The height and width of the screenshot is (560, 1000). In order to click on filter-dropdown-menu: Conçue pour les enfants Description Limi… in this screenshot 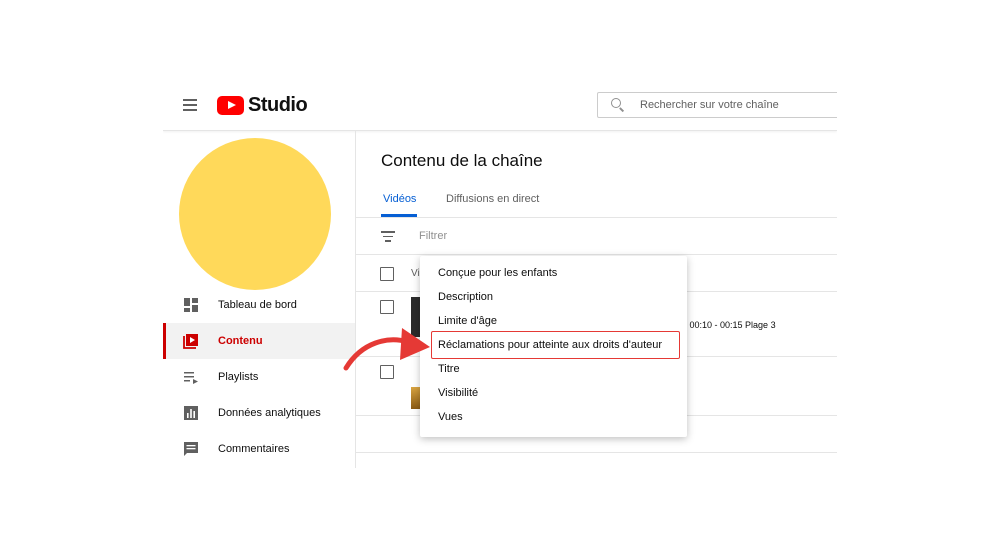, I will do `click(553, 346)`.